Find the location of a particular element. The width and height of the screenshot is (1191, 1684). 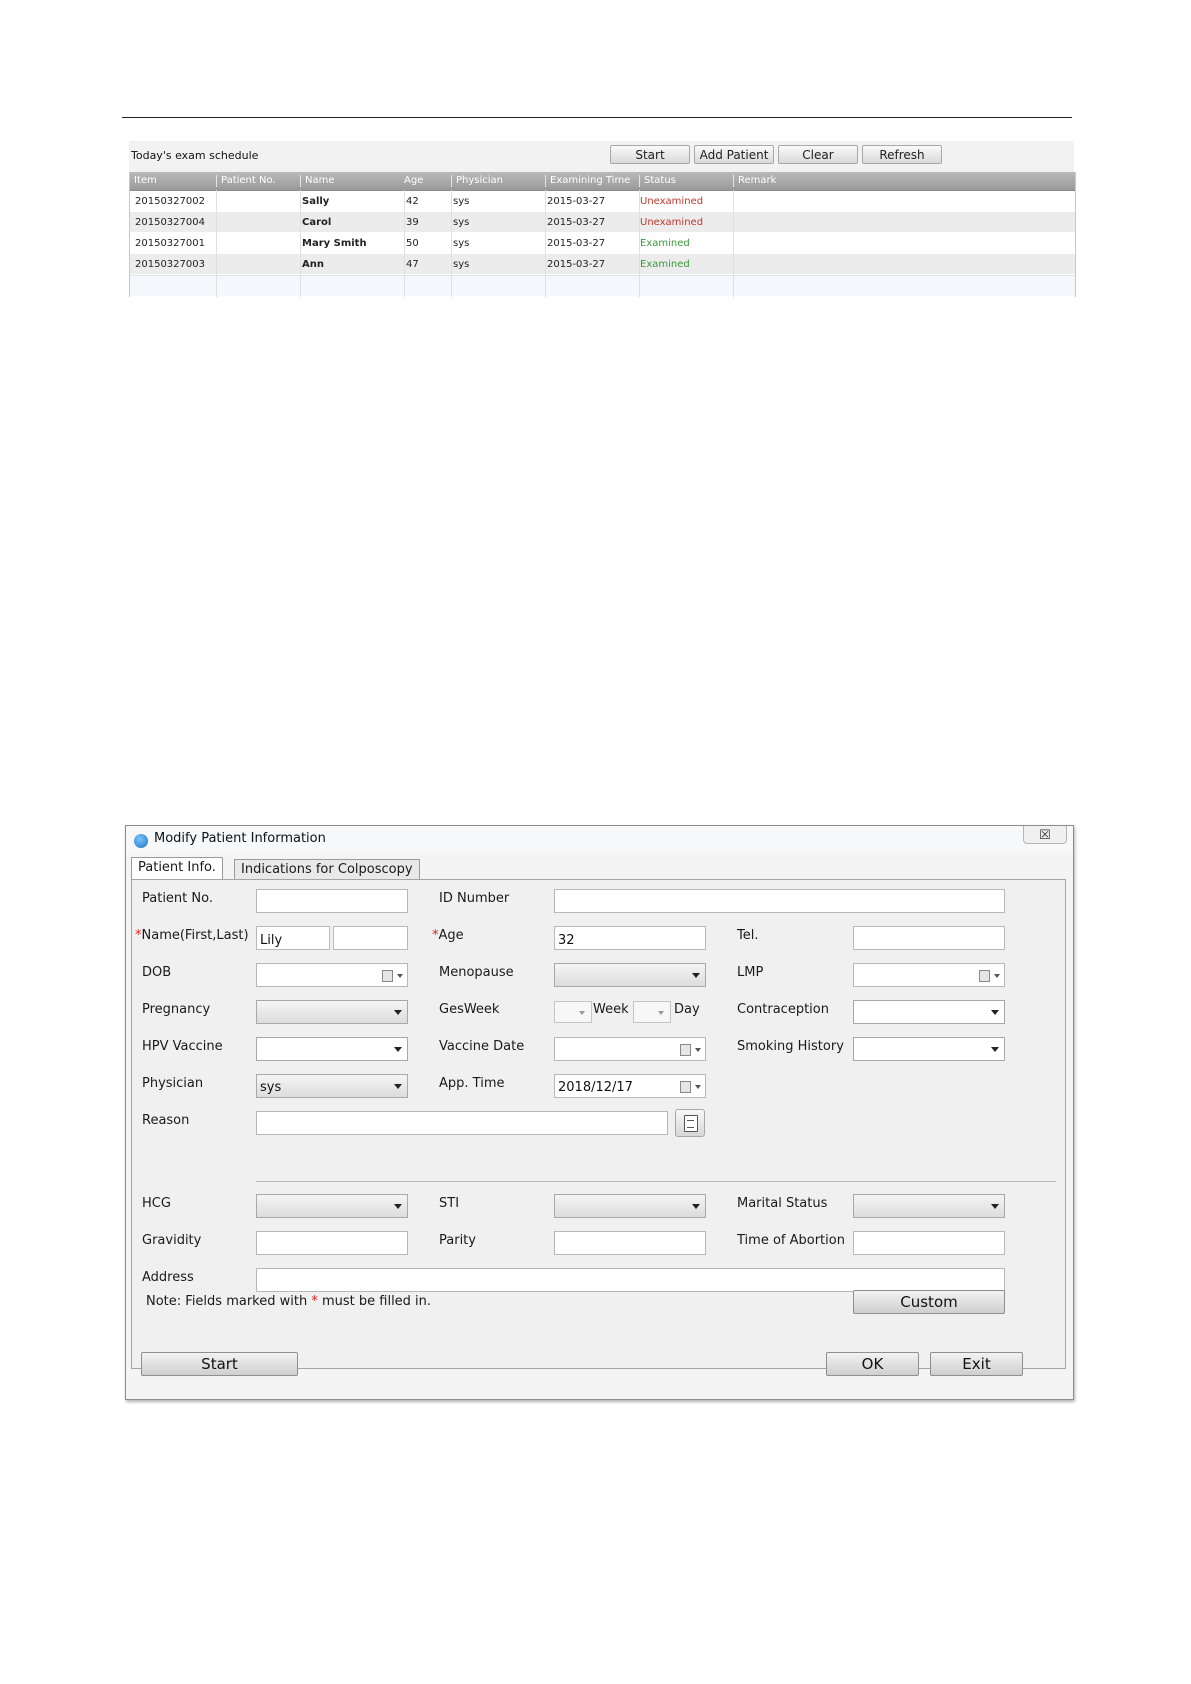

smoking-history-select is located at coordinates (929, 1049).